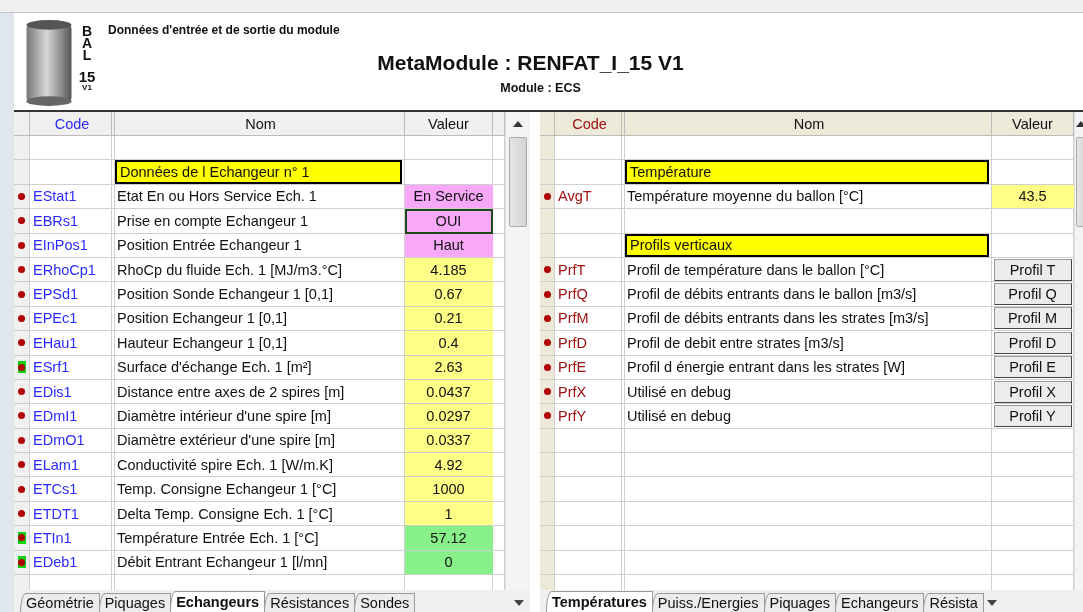 The image size is (1083, 612). What do you see at coordinates (449, 245) in the screenshot?
I see `value-cell: Haut` at bounding box center [449, 245].